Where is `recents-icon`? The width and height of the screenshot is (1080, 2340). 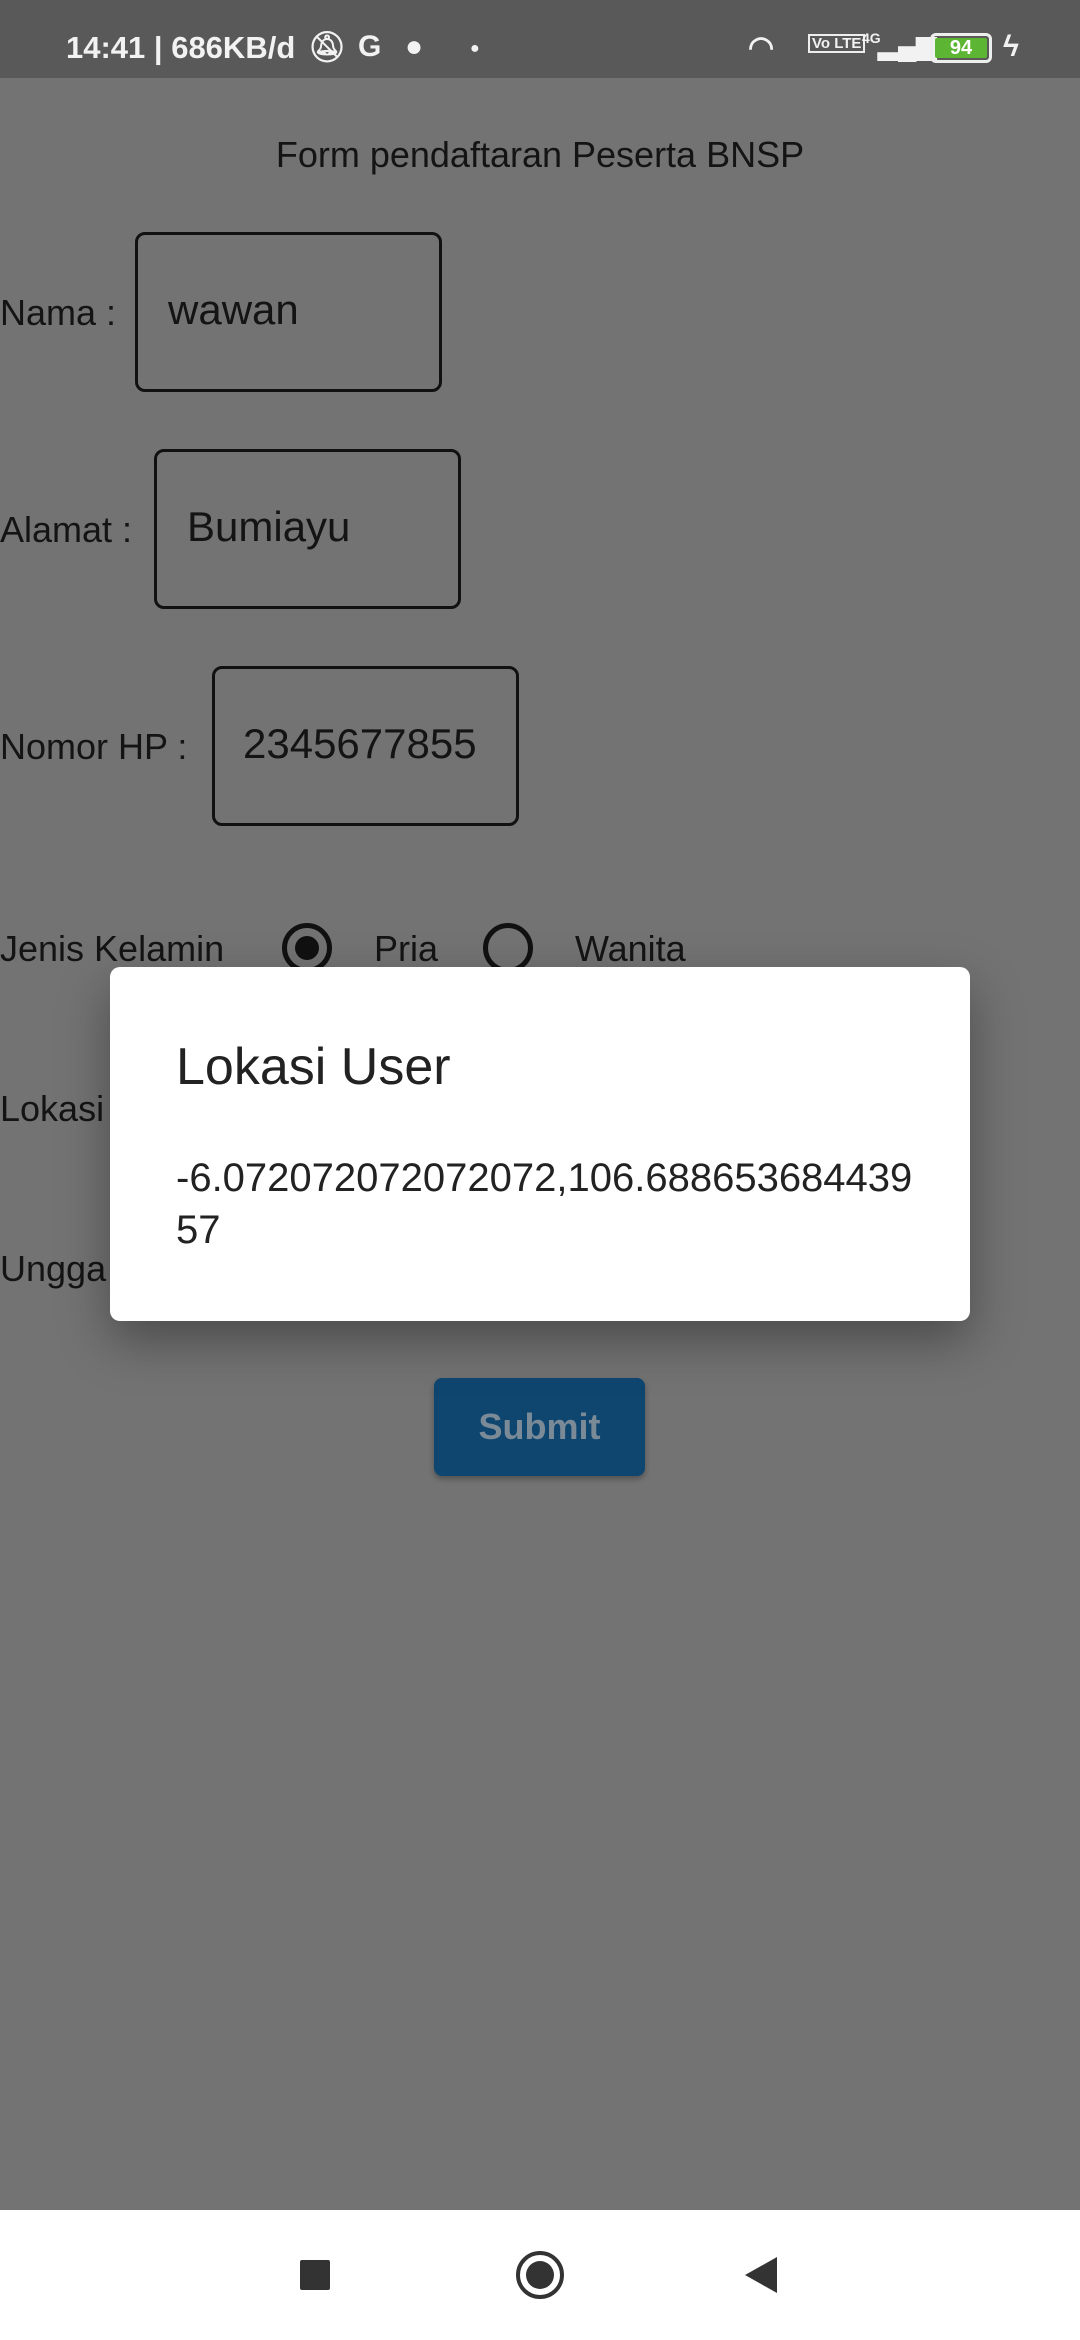 recents-icon is located at coordinates (315, 2275).